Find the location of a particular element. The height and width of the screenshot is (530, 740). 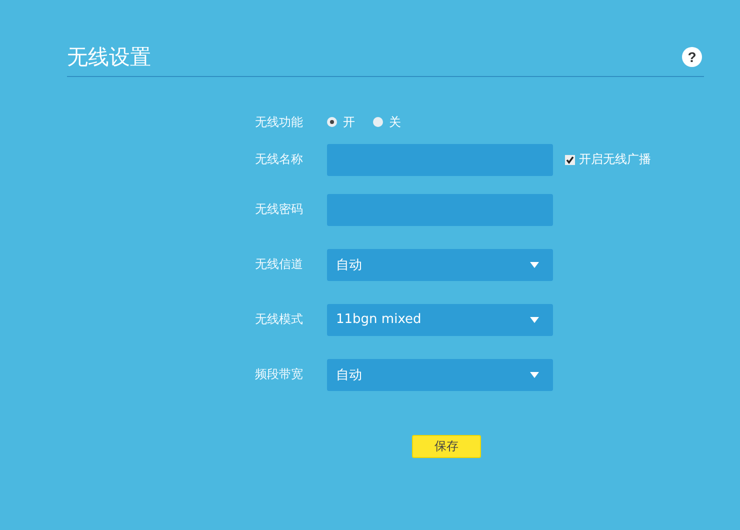

help-button: ? is located at coordinates (692, 57).